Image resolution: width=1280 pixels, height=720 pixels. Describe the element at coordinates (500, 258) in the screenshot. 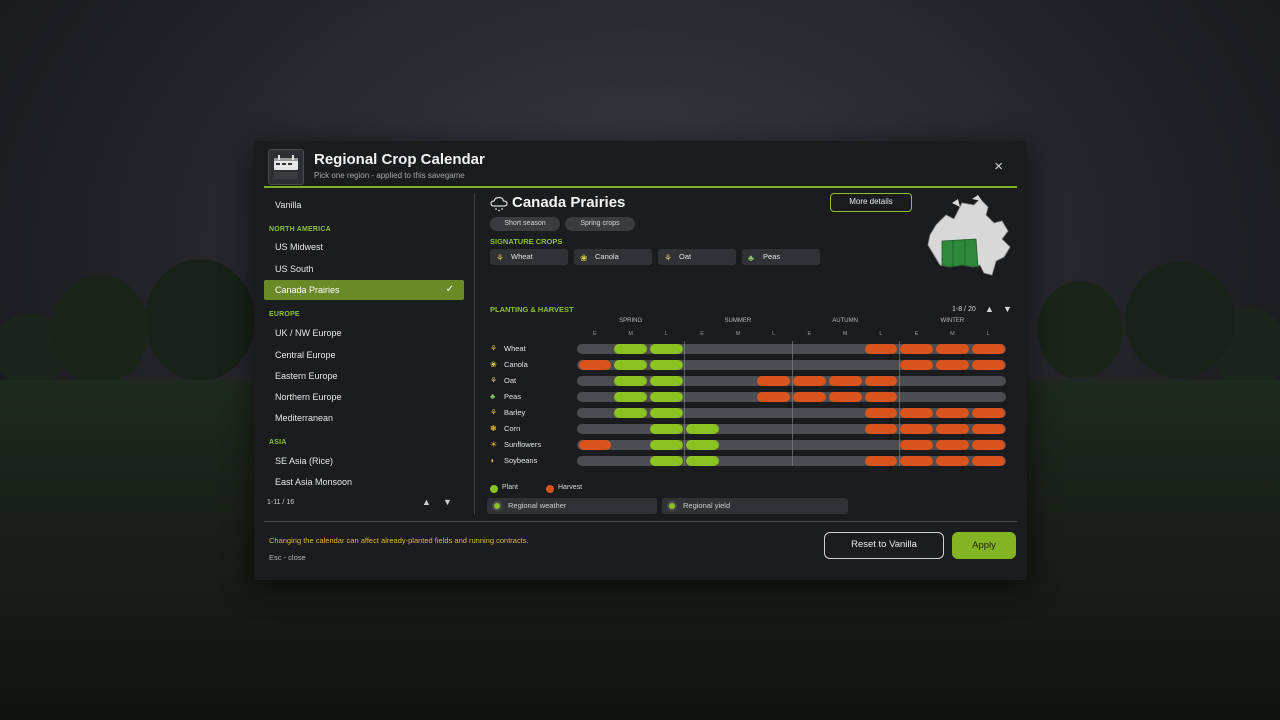

I see `wheat-icon: ⚘` at that location.